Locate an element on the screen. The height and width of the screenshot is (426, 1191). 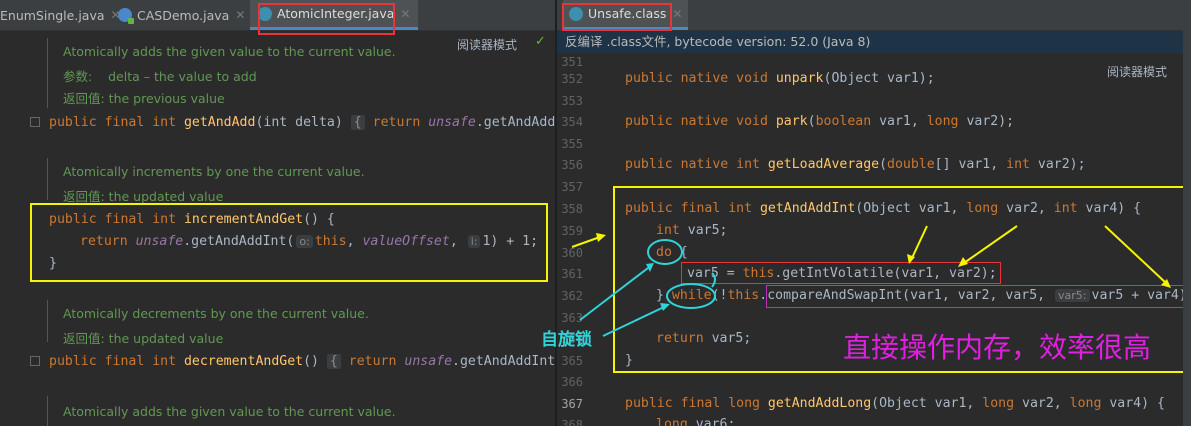
method-name: park is located at coordinates (791, 121).